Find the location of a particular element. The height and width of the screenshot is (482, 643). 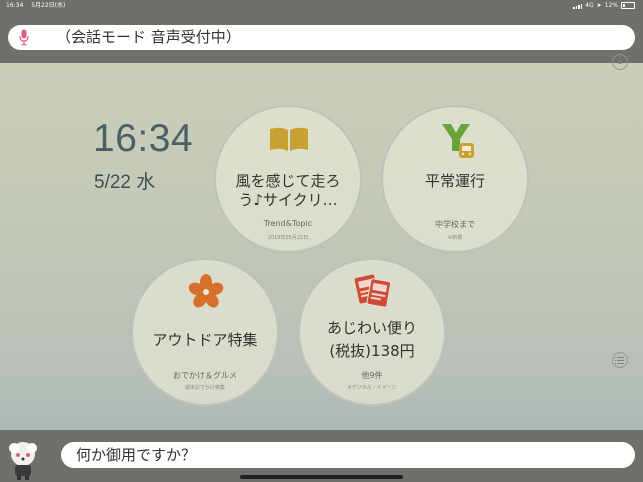

train-route-icon is located at coordinates (458, 141).